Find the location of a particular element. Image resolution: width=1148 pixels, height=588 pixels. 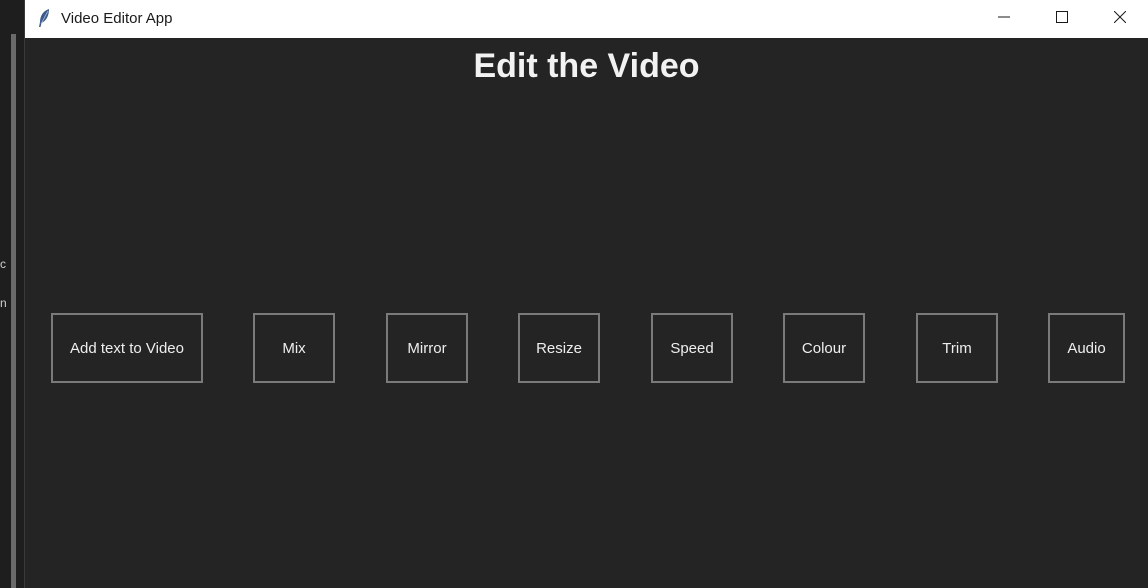

maximize-button is located at coordinates (1062, 19).